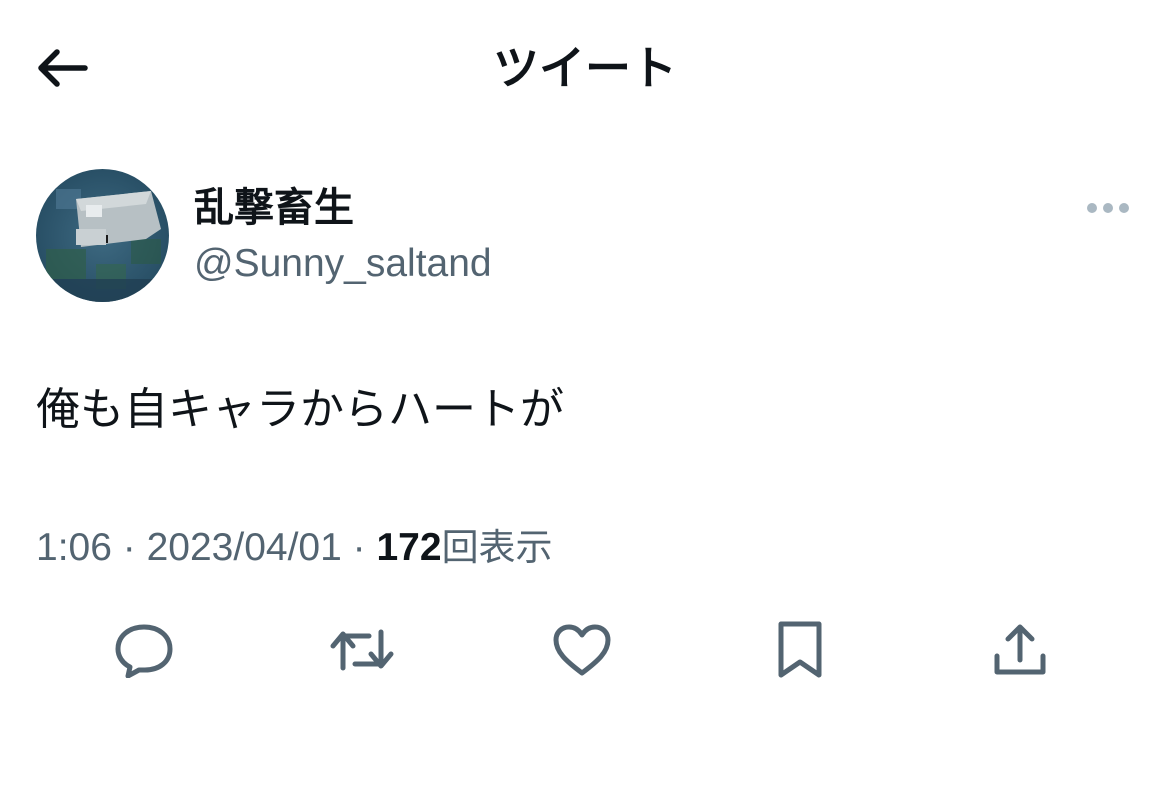 The image size is (1170, 811). Describe the element at coordinates (274, 208) in the screenshot. I see `author-display-name: 乱撃畜生` at that location.